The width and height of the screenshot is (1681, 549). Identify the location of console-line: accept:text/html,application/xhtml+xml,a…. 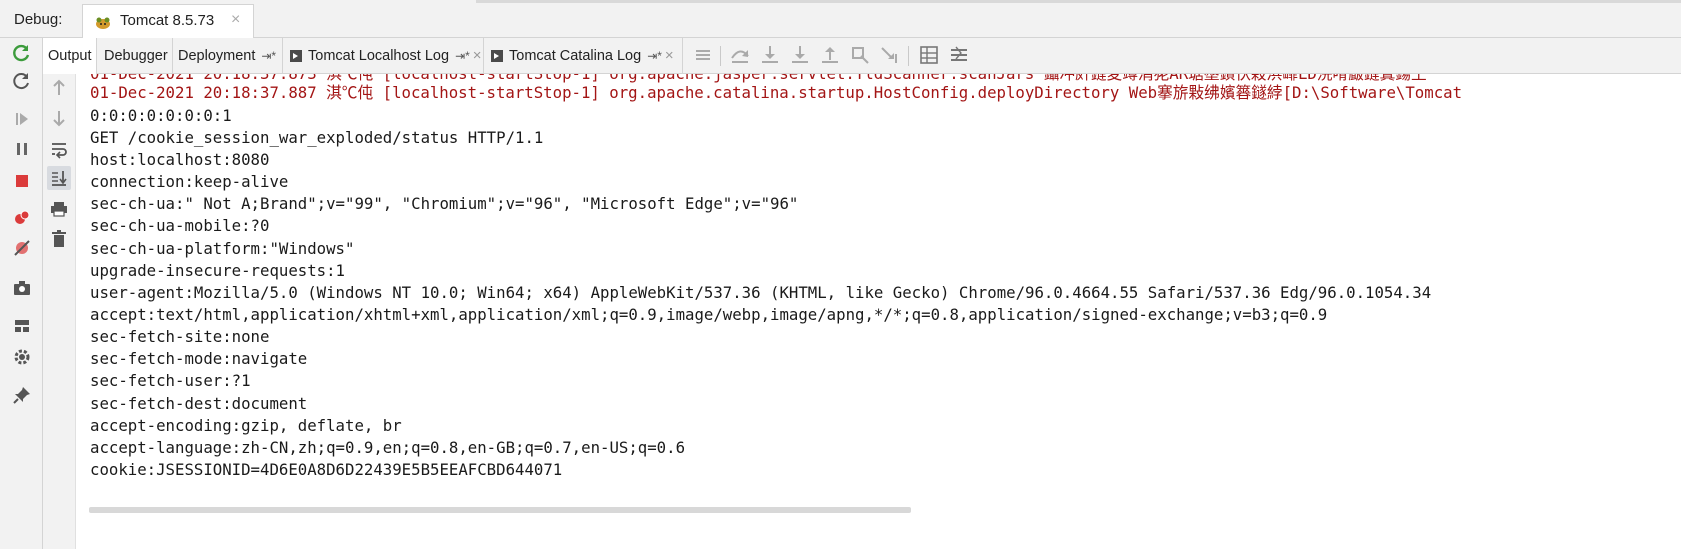
(709, 314).